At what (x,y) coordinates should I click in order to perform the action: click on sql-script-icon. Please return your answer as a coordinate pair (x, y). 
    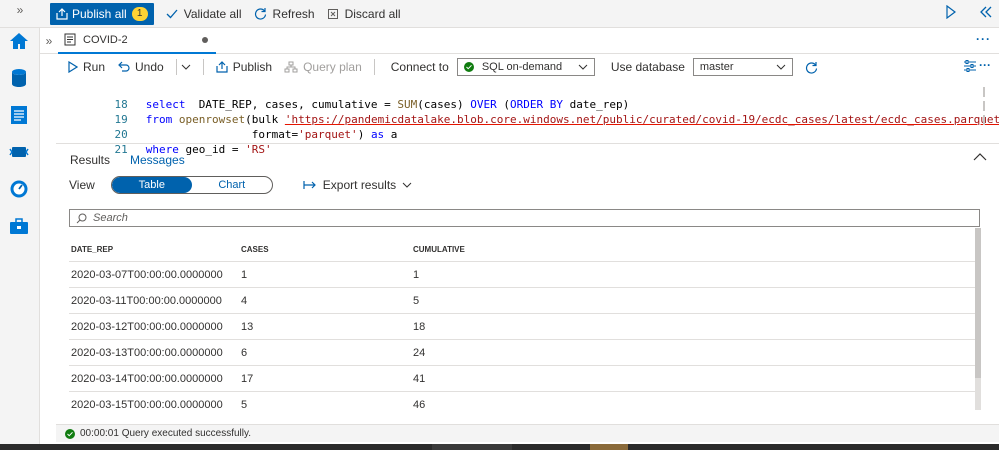
    Looking at the image, I should click on (70, 39).